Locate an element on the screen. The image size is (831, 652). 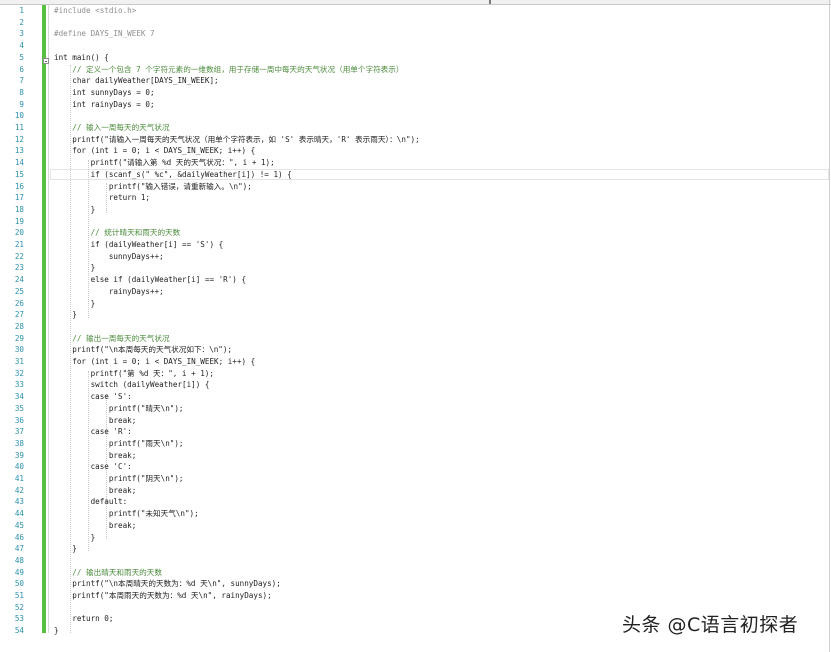
code-line: 5 int main() { is located at coordinates (415, 58).